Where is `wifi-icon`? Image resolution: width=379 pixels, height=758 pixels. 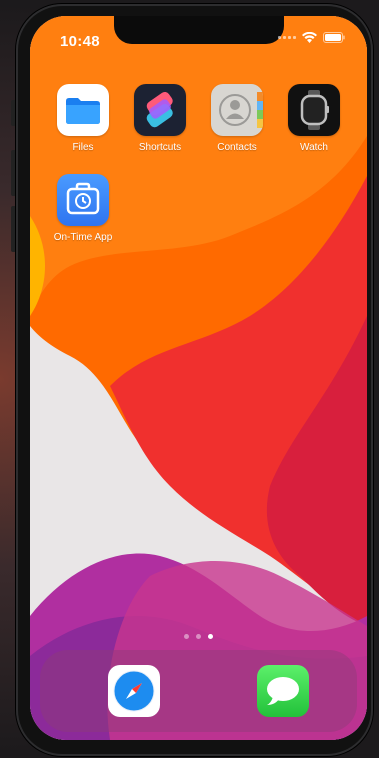
wifi-icon is located at coordinates (309, 37).